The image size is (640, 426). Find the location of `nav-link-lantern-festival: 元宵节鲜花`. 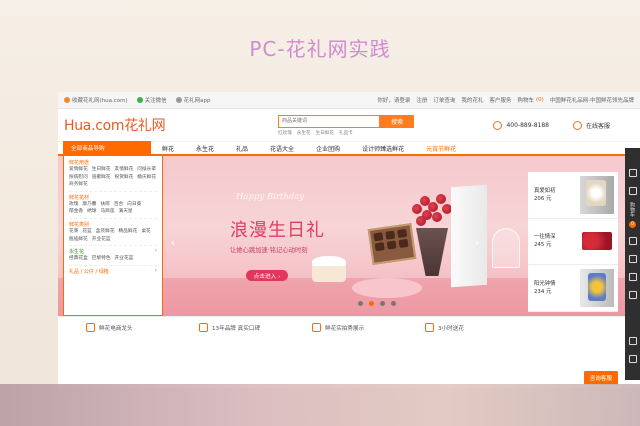

nav-link-lantern-festival: 元宵节鲜花 is located at coordinates (441, 148).